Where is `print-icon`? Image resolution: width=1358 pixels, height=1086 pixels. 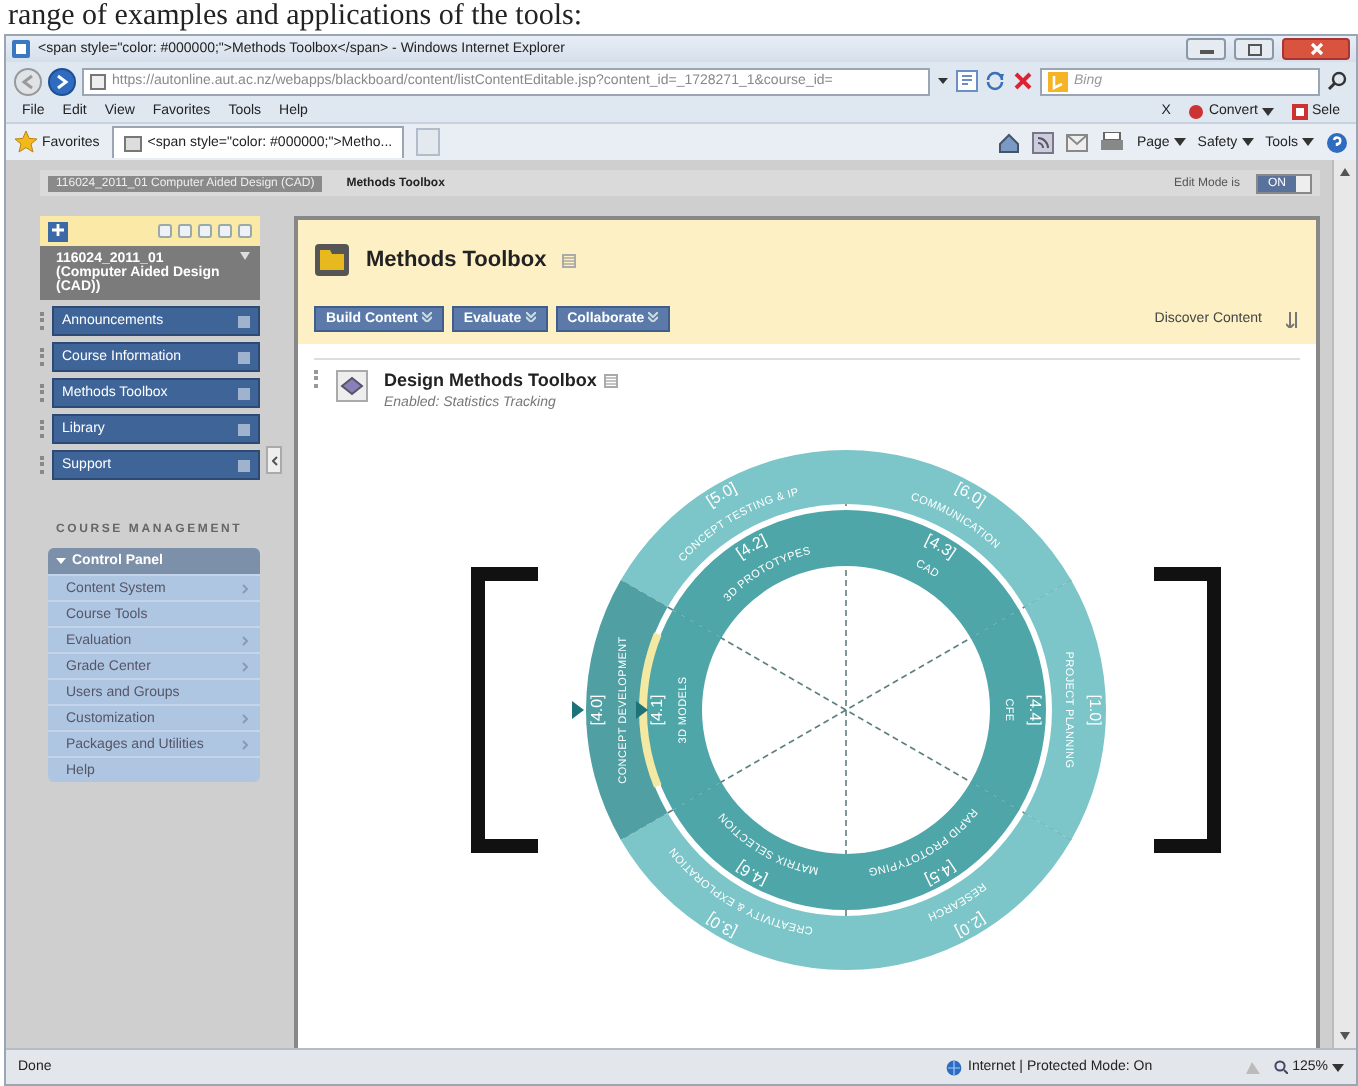
print-icon is located at coordinates (1112, 142).